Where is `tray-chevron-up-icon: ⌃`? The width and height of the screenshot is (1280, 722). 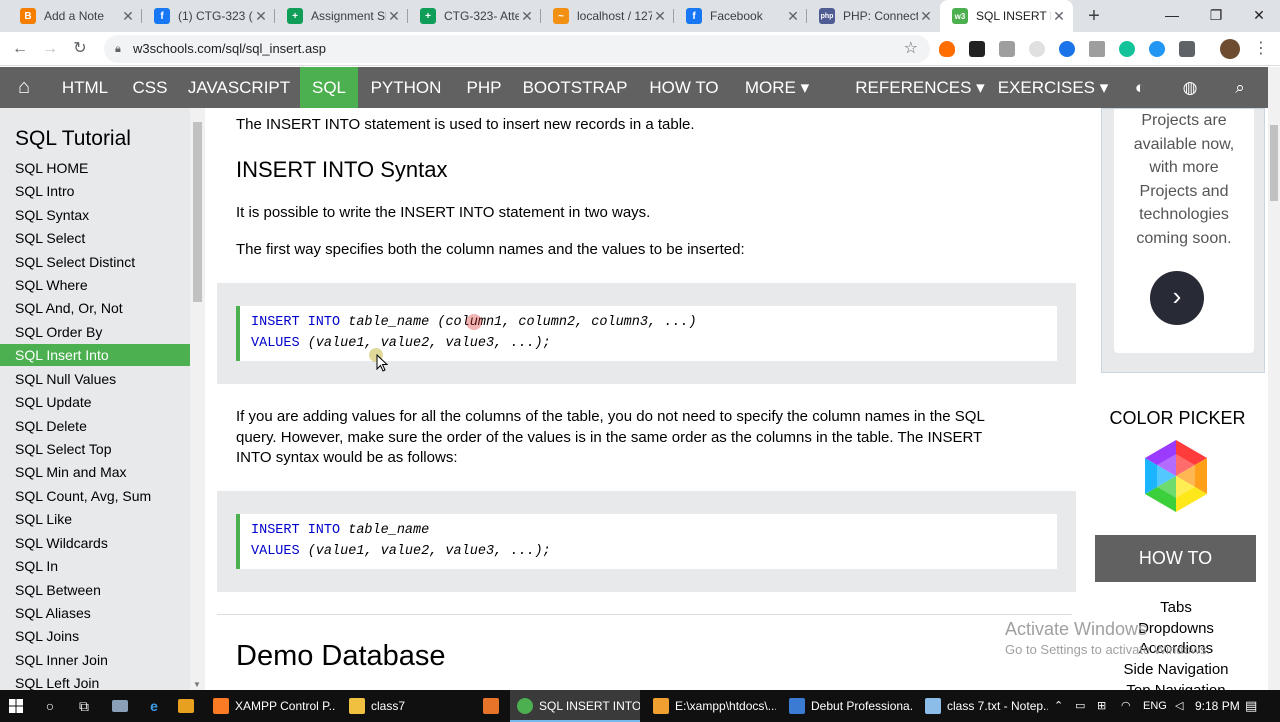 tray-chevron-up-icon: ⌃ is located at coordinates (1058, 706).